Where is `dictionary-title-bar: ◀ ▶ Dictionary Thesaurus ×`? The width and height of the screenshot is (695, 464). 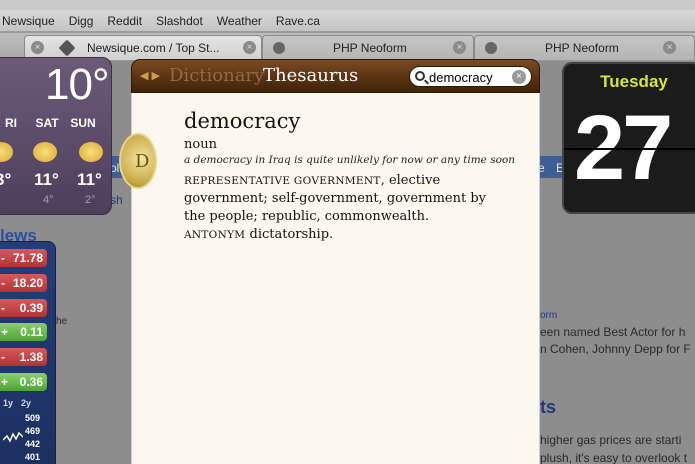
dictionary-title-bar: ◀ ▶ Dictionary Thesaurus × is located at coordinates (335, 76).